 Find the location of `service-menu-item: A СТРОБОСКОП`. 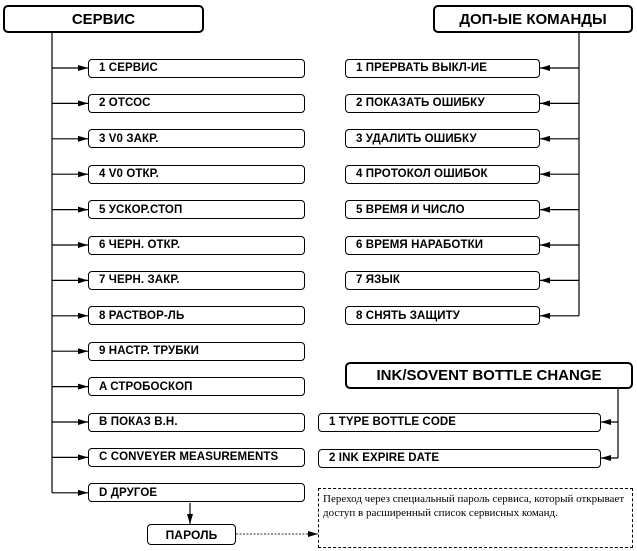

service-menu-item: A СТРОБОСКОП is located at coordinates (196, 387).